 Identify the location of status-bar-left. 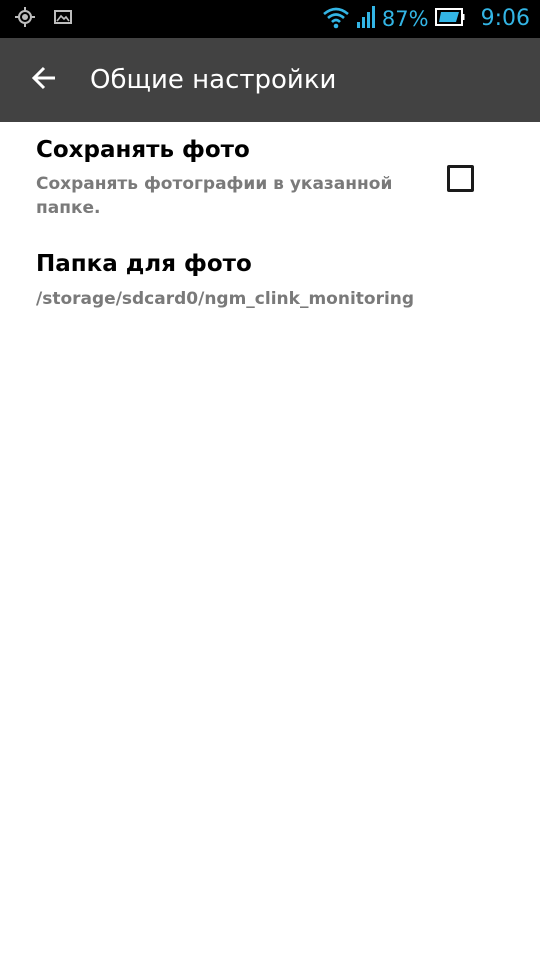
(43, 19).